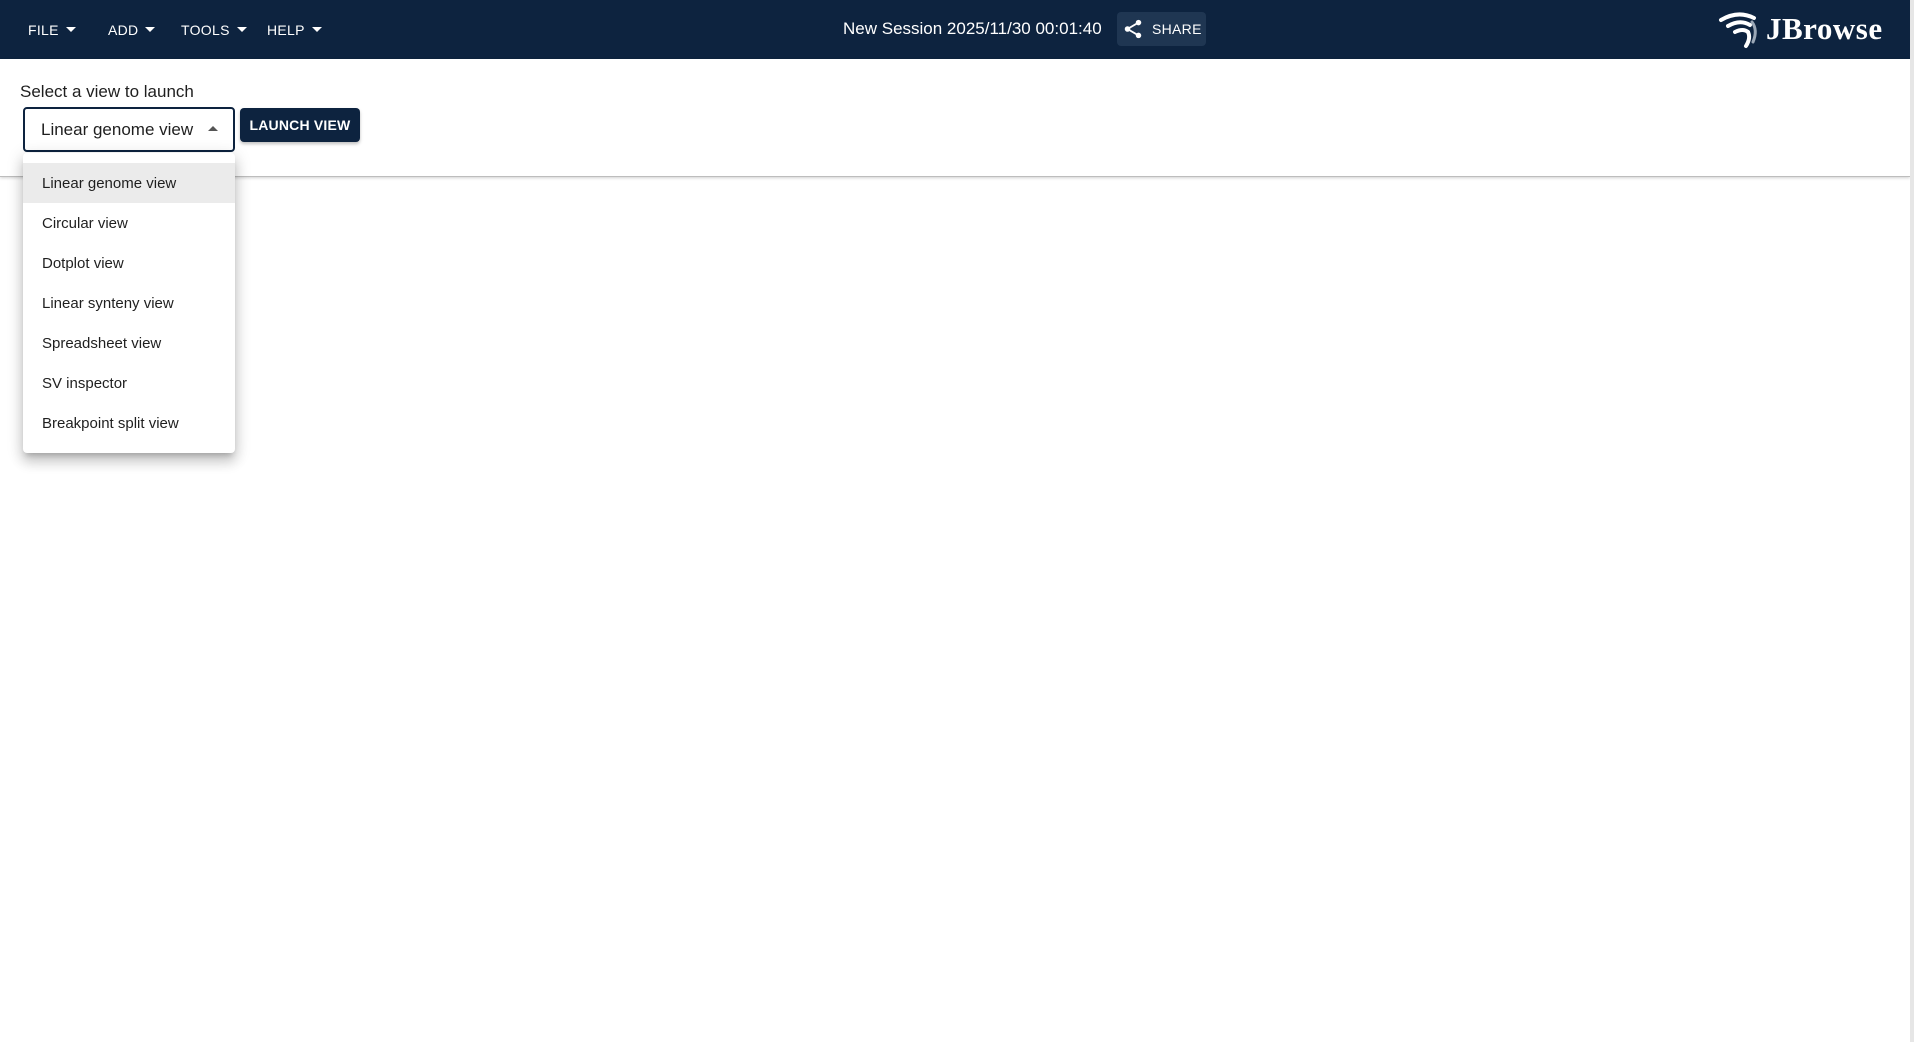 This screenshot has height=1042, width=1914. Describe the element at coordinates (1912, 521) in the screenshot. I see `window-right-edge` at that location.